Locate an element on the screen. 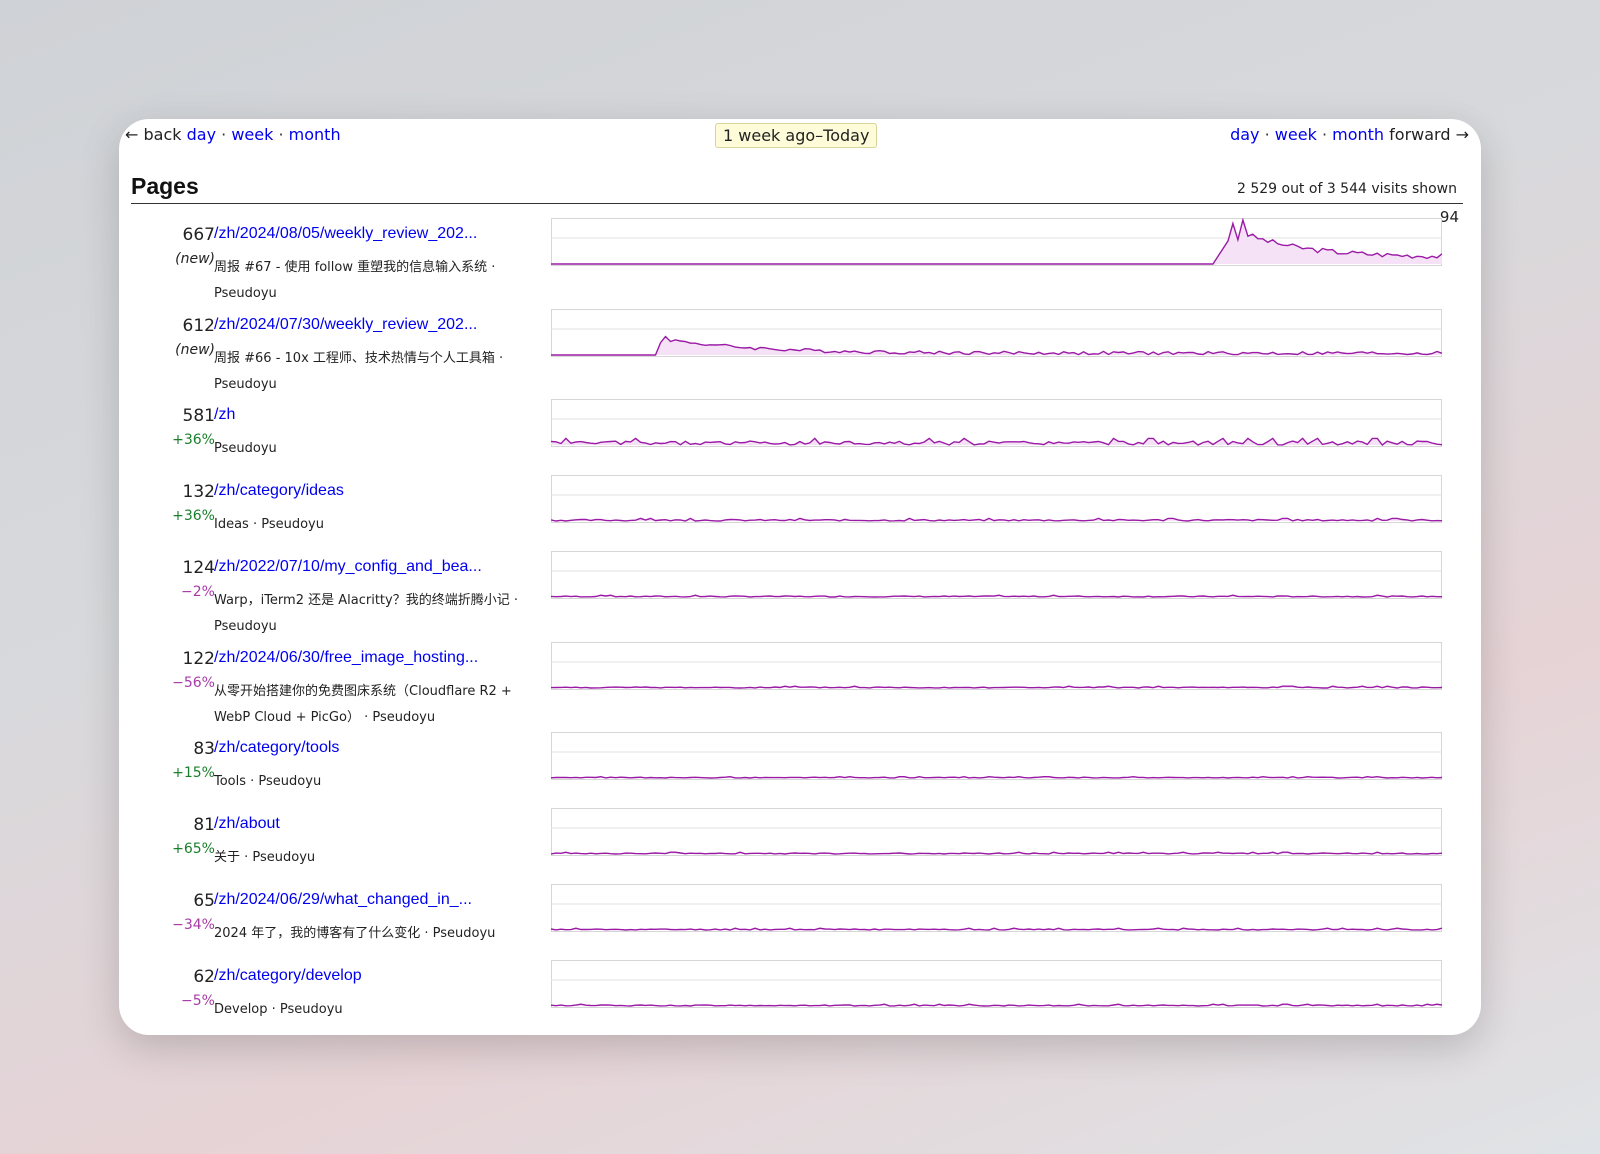  visit-count: 132 is located at coordinates (198, 492).